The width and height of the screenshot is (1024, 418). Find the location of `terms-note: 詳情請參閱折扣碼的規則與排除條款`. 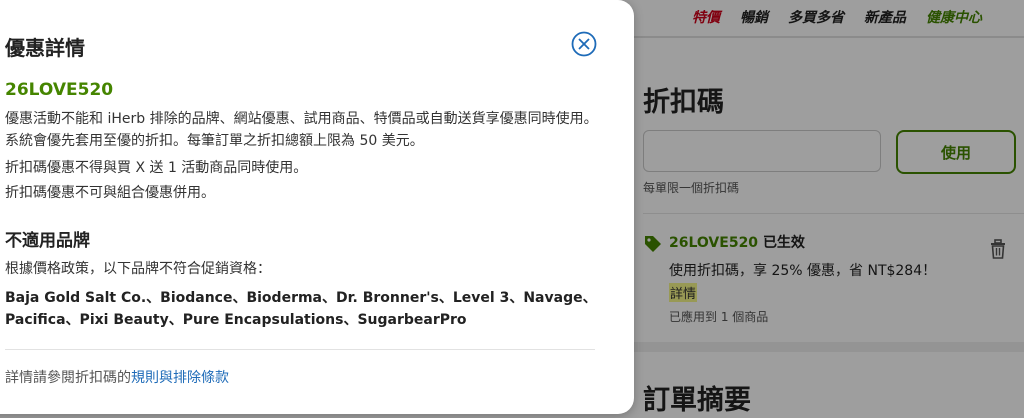

terms-note: 詳情請參閱折扣碼的規則與排除條款 is located at coordinates (117, 377).